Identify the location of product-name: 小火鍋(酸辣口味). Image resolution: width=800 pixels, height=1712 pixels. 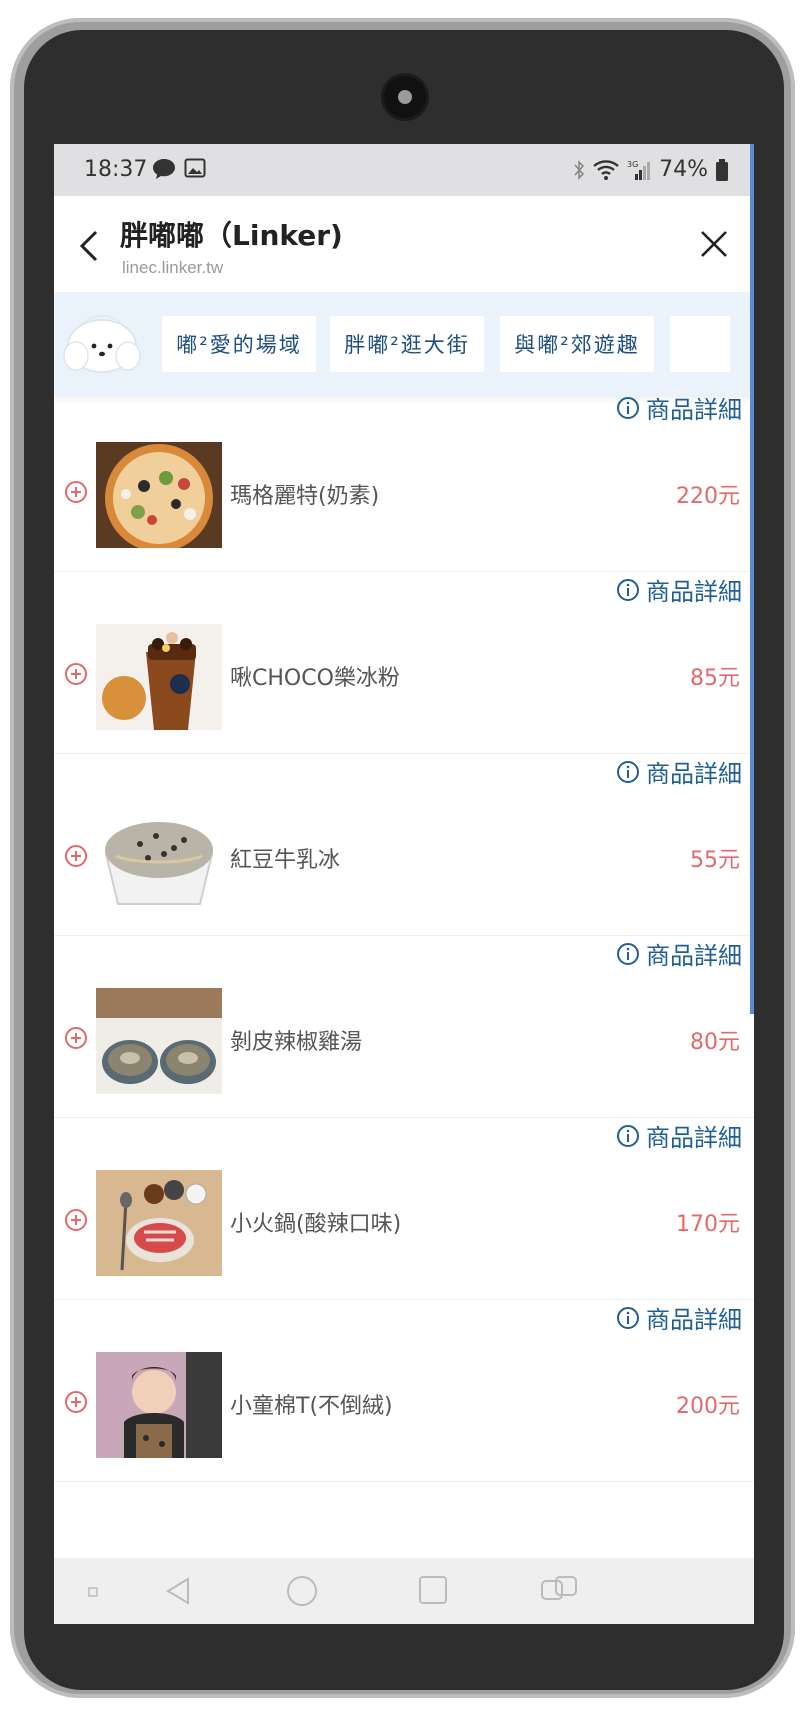
(316, 1224).